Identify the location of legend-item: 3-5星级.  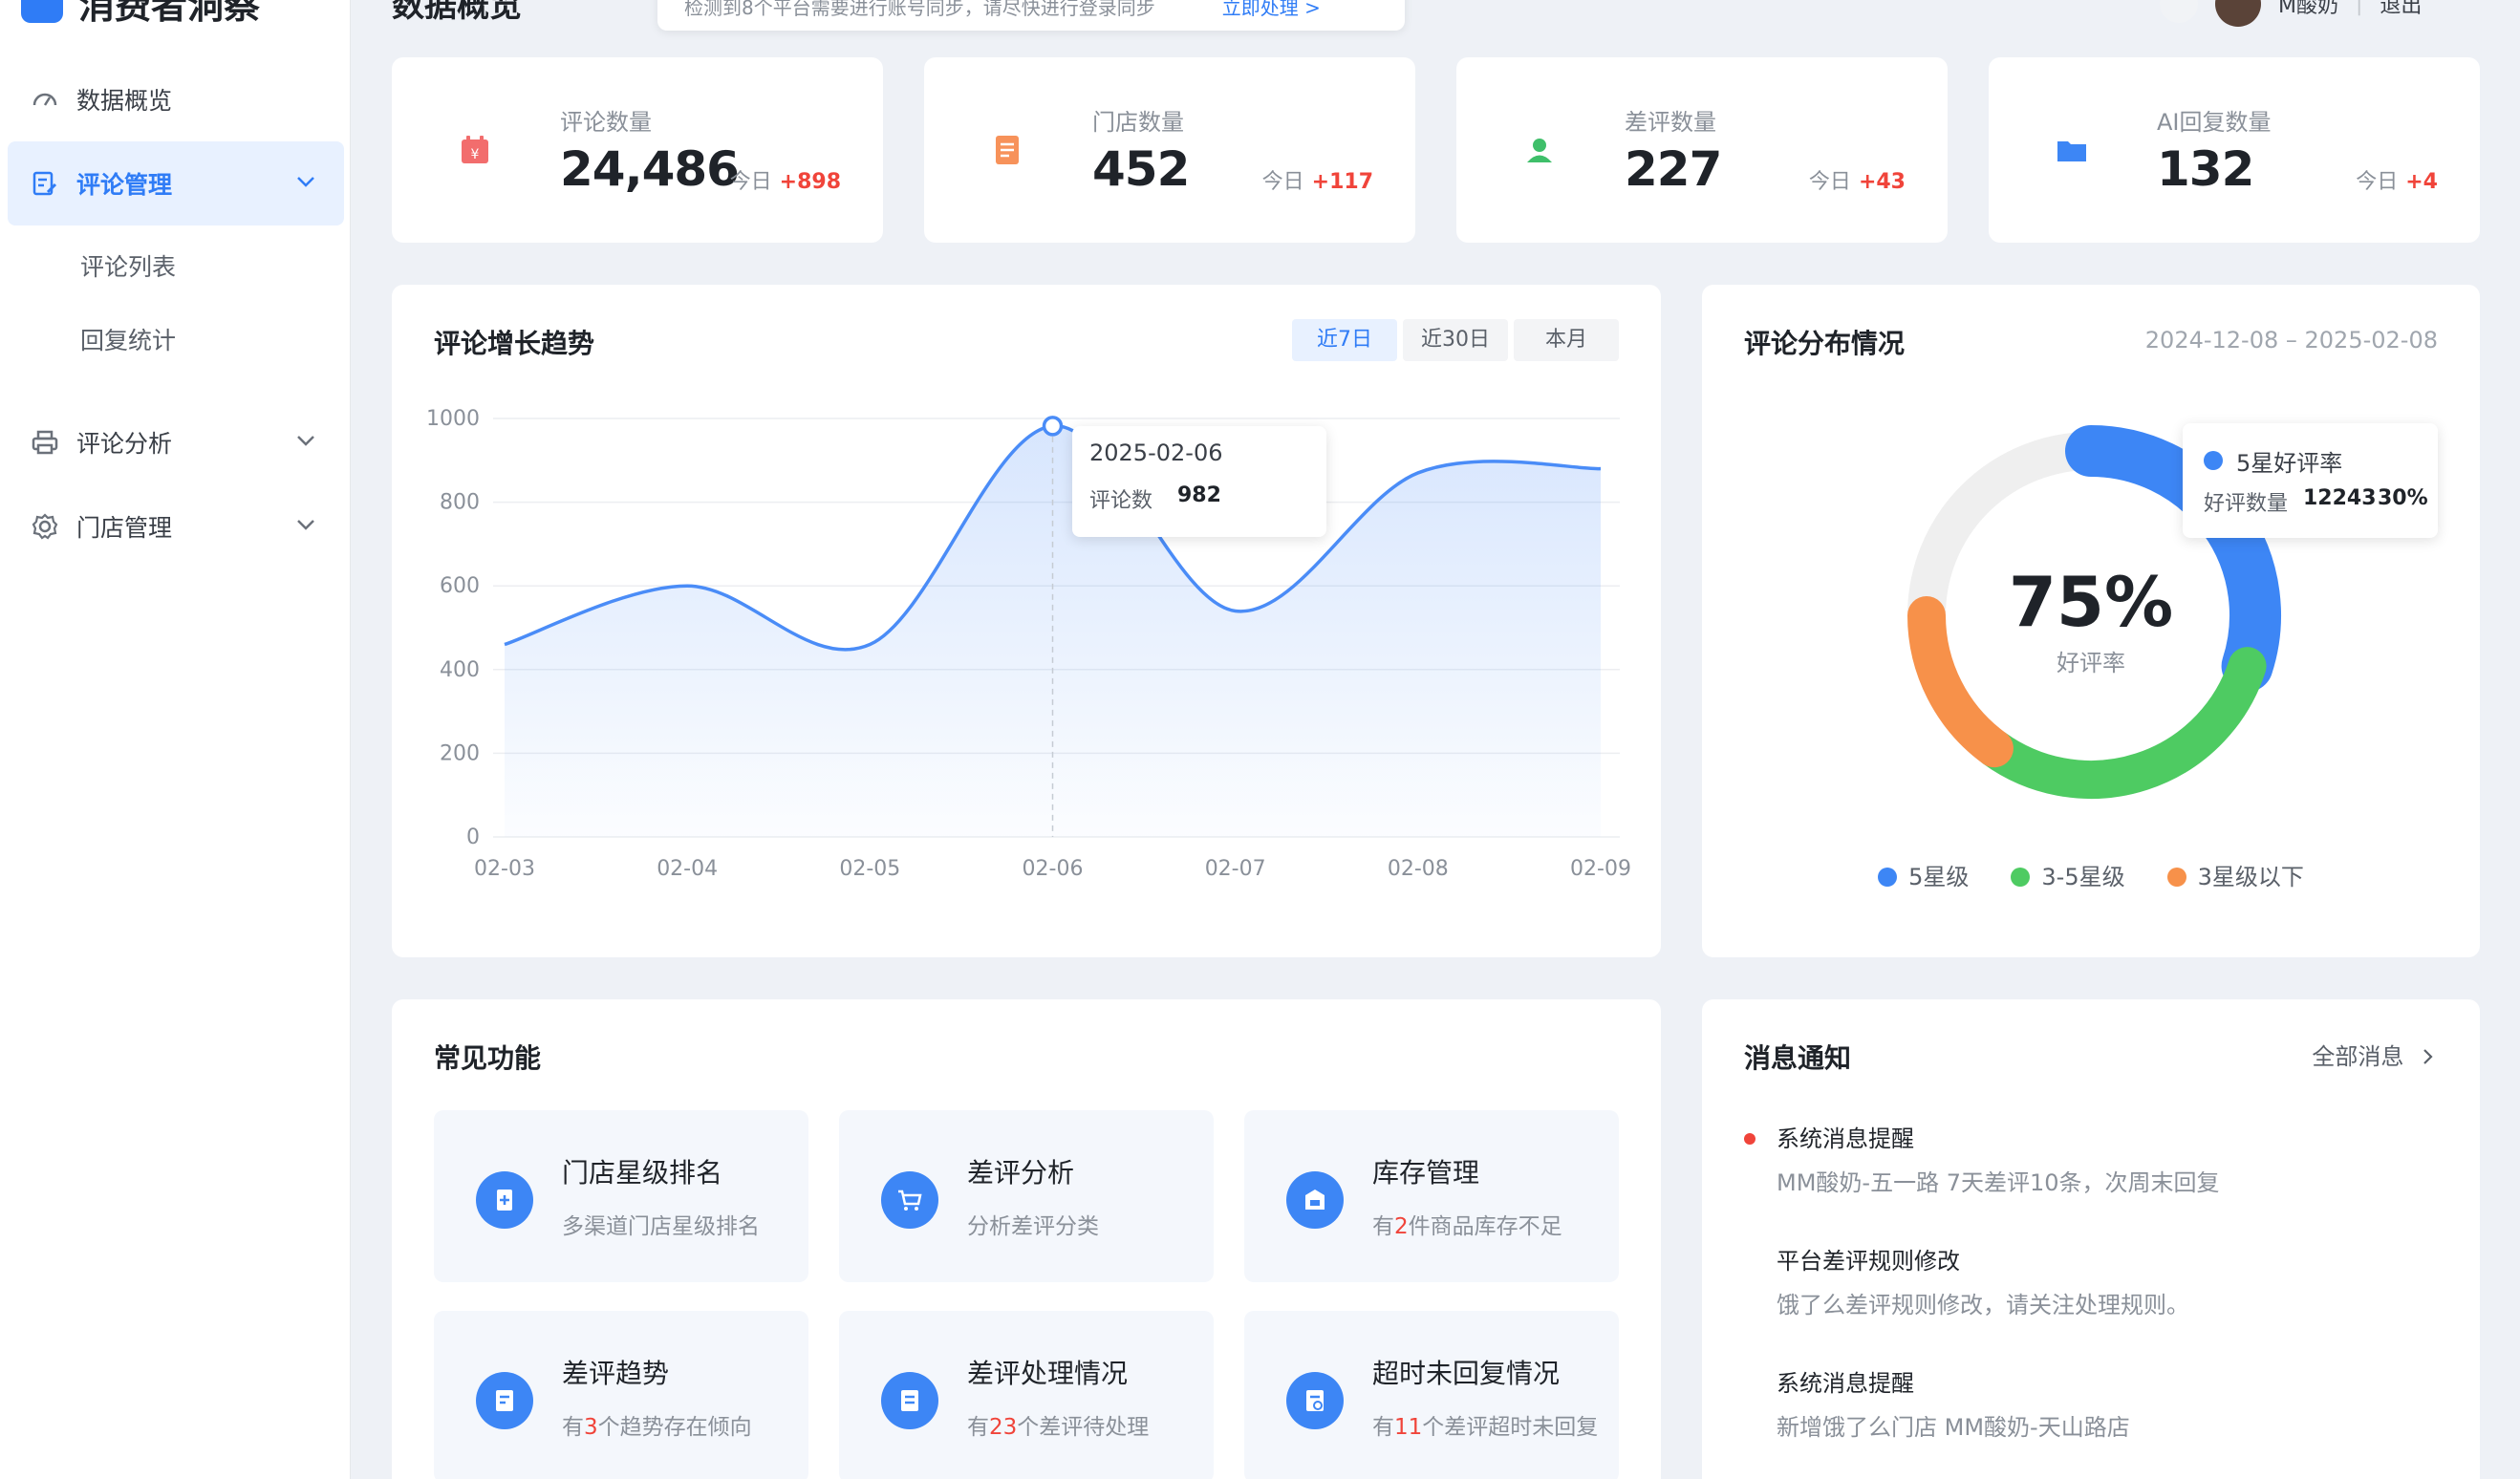
(2068, 874).